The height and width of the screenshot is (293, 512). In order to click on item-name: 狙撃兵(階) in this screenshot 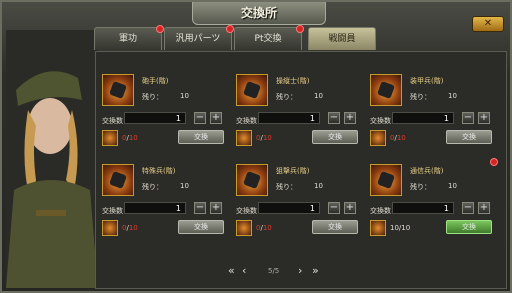, I will do `click(293, 171)`.